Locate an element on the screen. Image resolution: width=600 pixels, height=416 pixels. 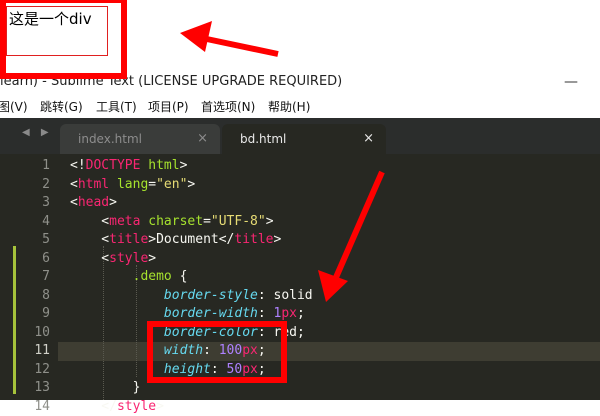
code-line: <style> is located at coordinates (113, 259).